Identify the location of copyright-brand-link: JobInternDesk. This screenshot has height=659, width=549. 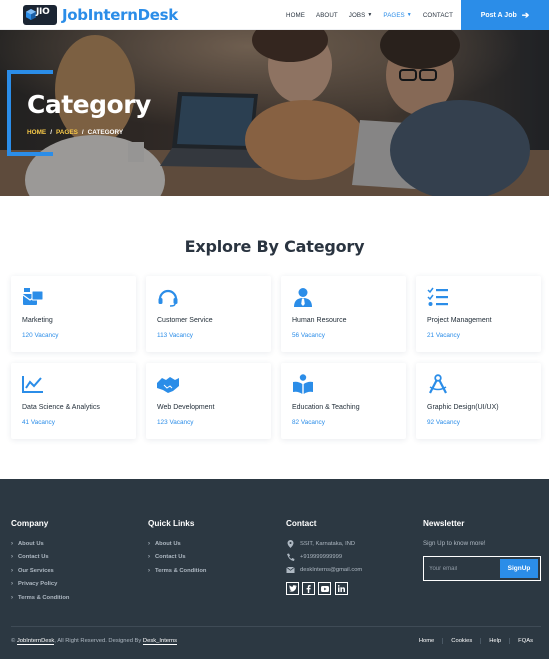
(35, 641).